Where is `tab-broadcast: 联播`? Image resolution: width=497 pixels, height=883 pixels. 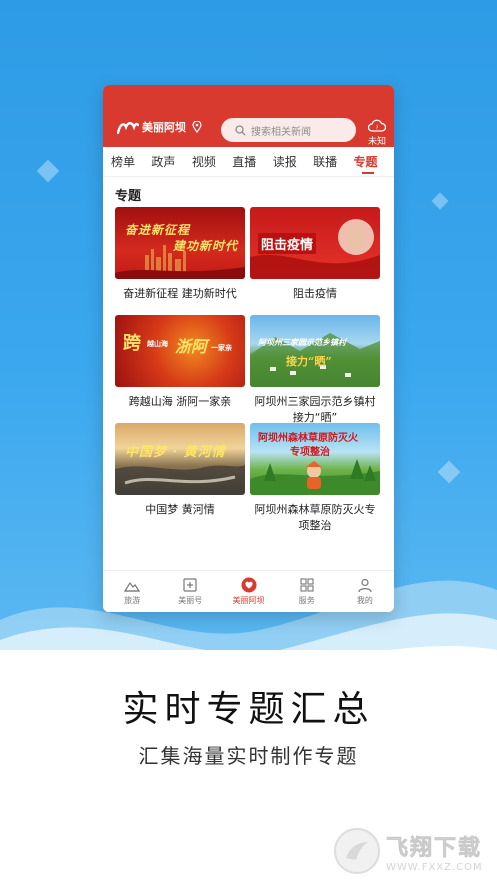 tab-broadcast: 联播 is located at coordinates (333, 161).